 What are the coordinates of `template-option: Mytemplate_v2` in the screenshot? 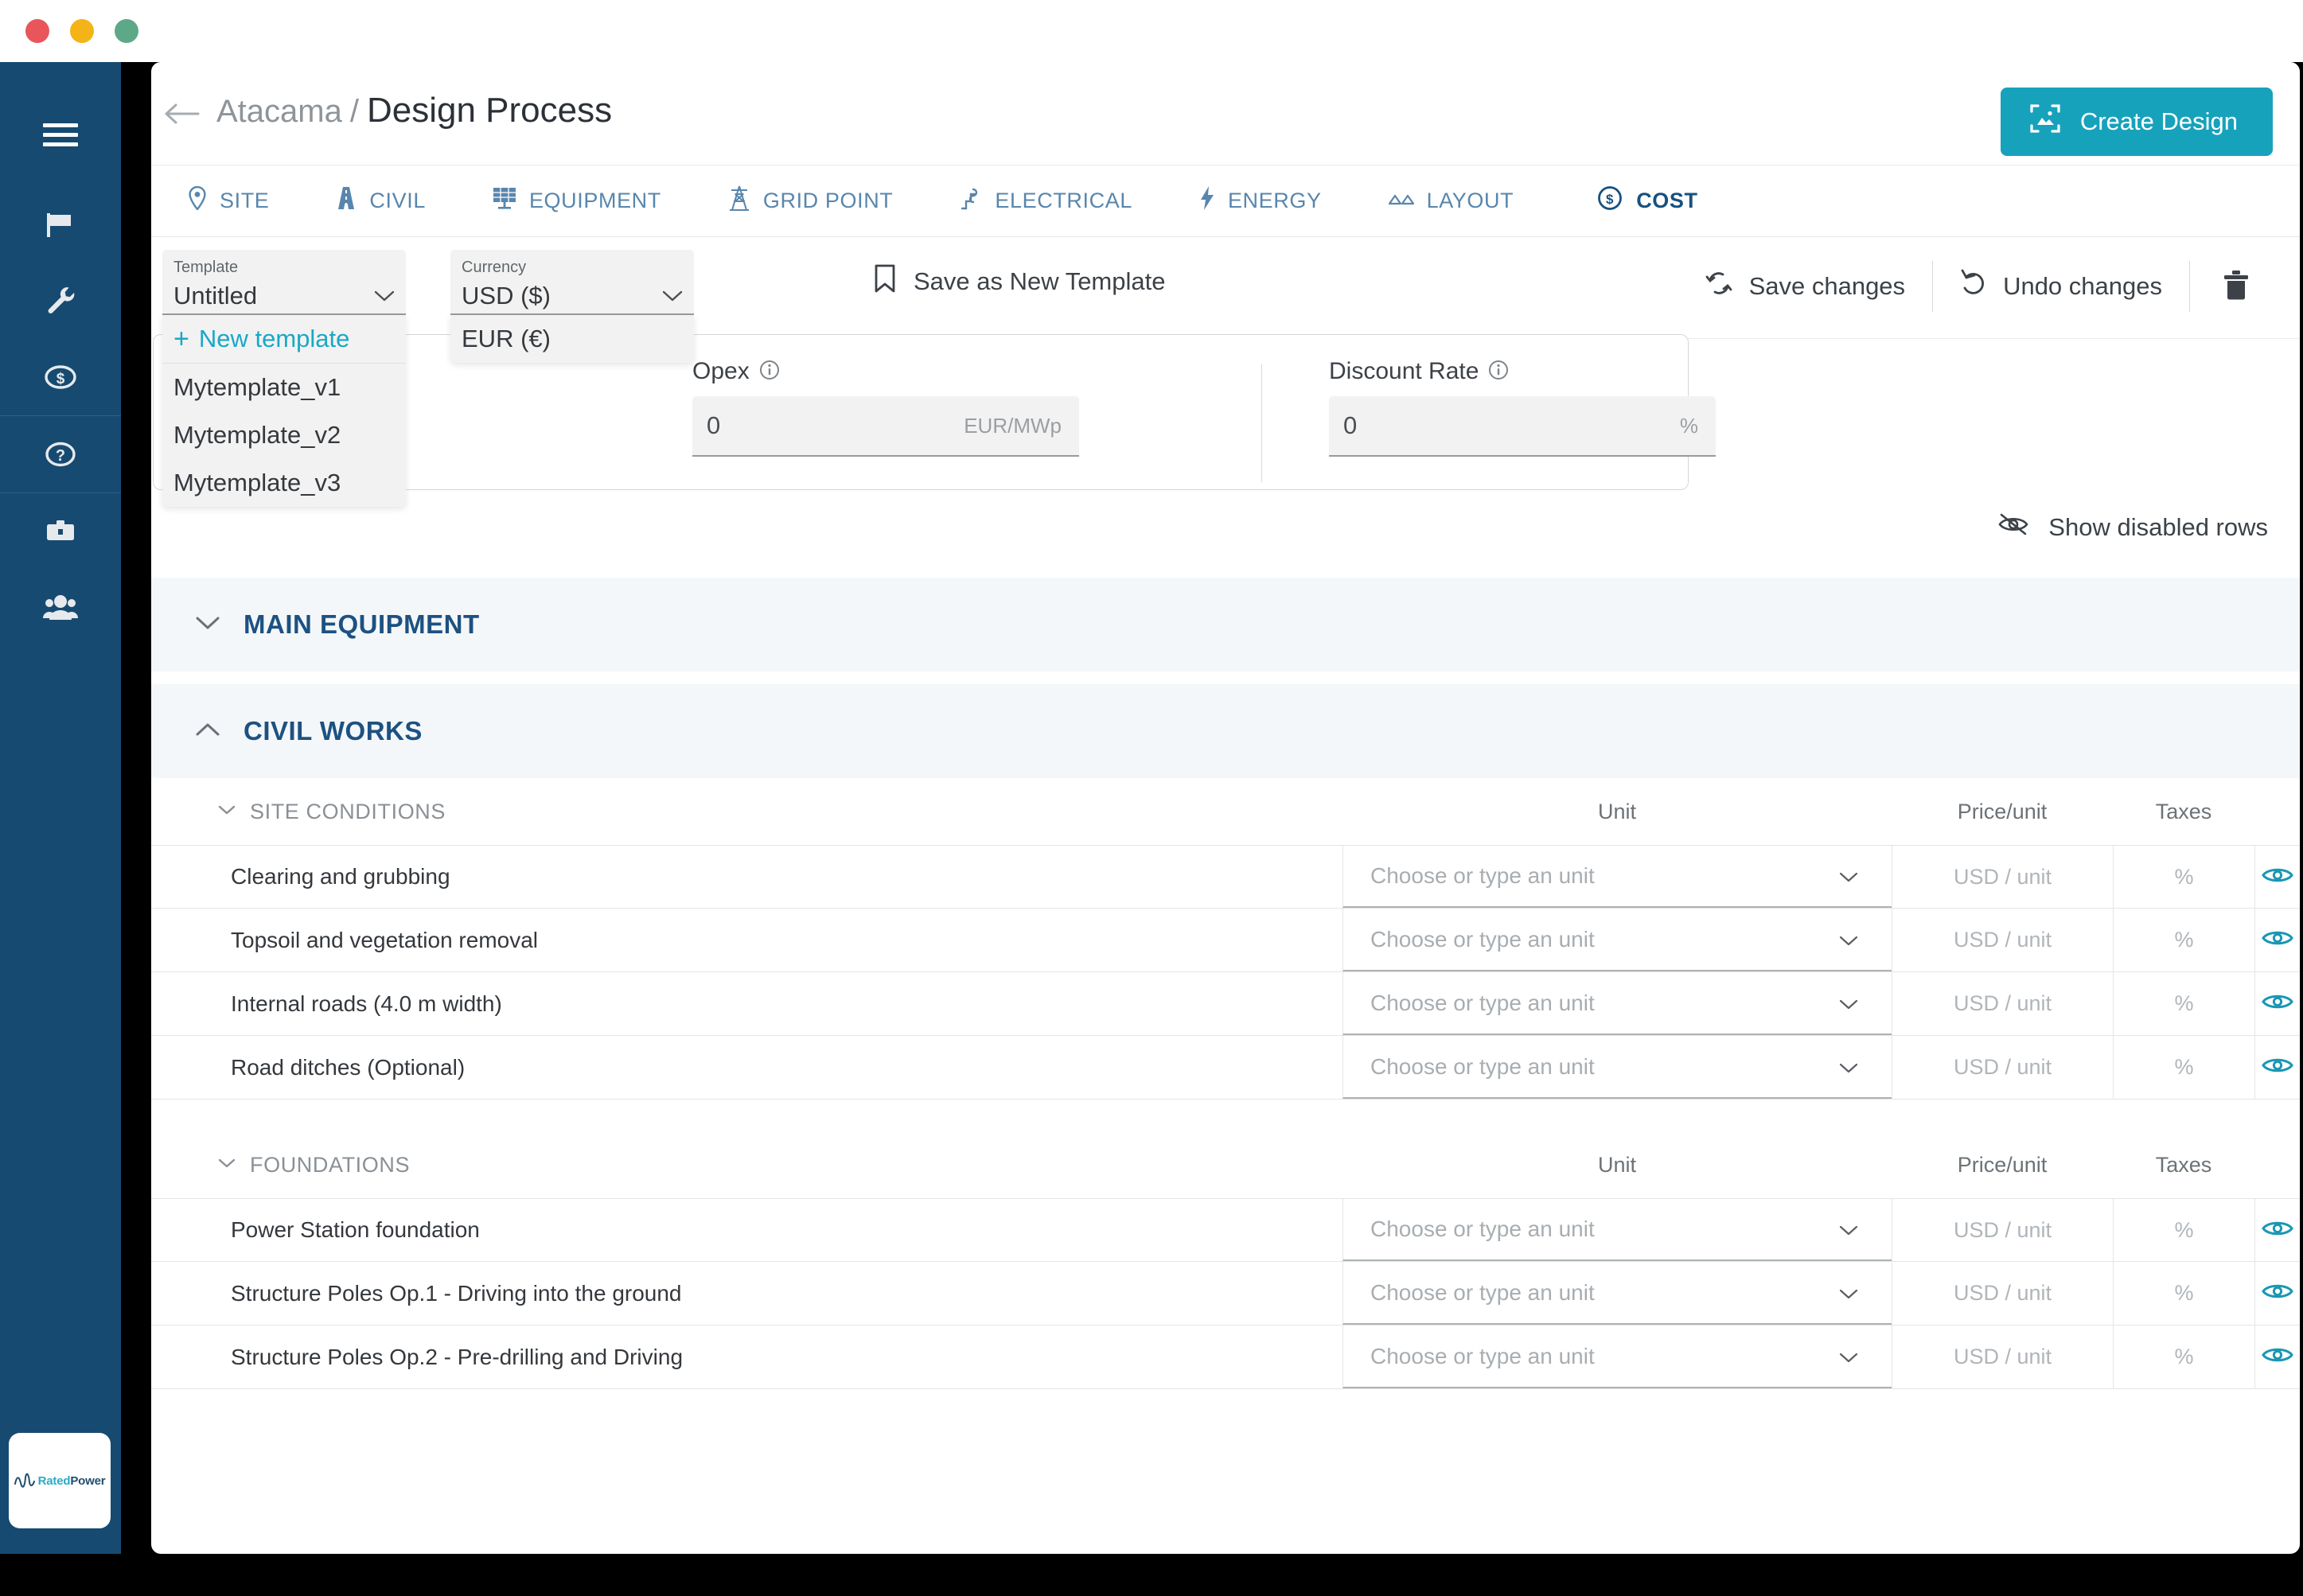 It's located at (284, 435).